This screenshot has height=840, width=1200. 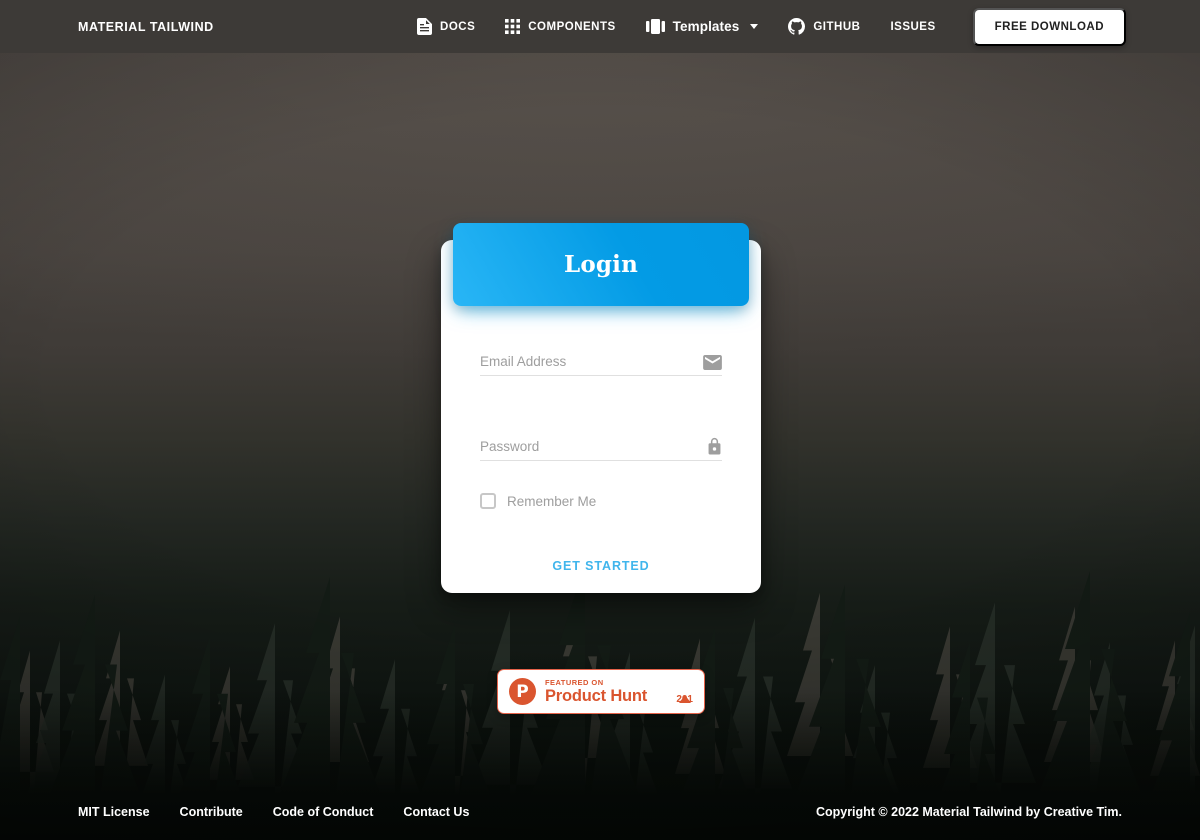 What do you see at coordinates (522, 691) in the screenshot?
I see `product-hunt-logo-icon: P` at bounding box center [522, 691].